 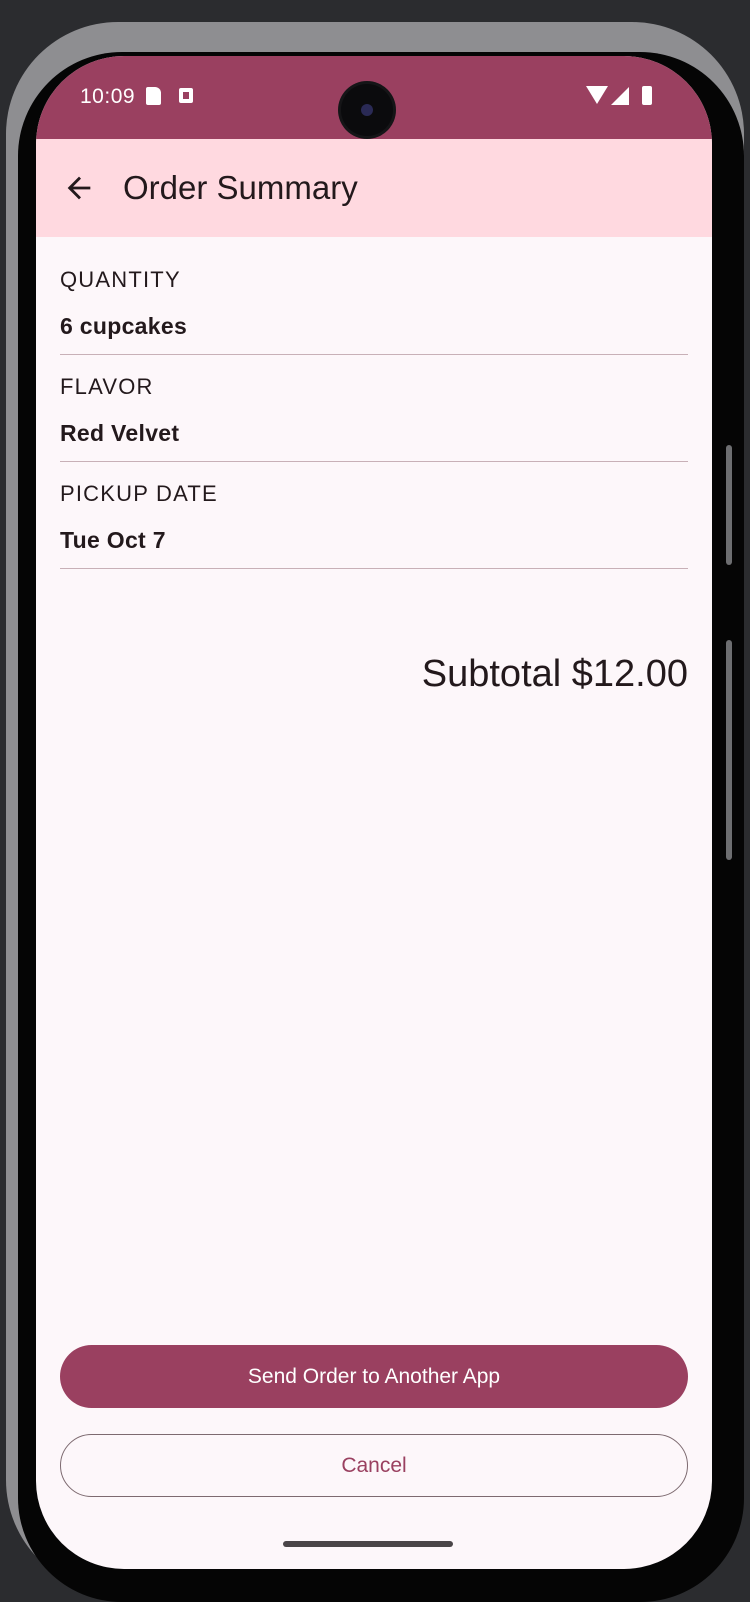 What do you see at coordinates (120, 433) in the screenshot?
I see `field-value: Red Velvet` at bounding box center [120, 433].